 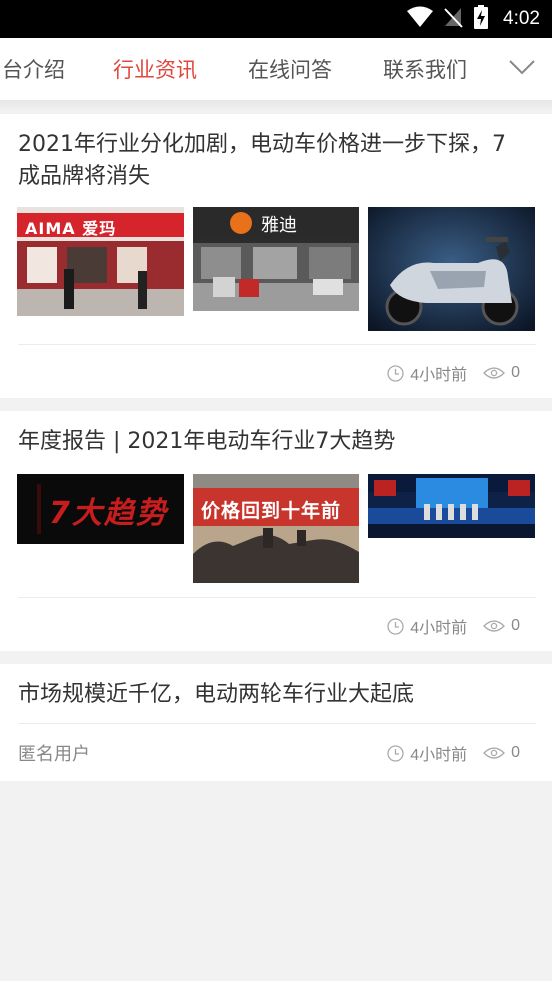 I want to click on thumbnail-sign-text: AIMA 爱玛, so click(x=71, y=228).